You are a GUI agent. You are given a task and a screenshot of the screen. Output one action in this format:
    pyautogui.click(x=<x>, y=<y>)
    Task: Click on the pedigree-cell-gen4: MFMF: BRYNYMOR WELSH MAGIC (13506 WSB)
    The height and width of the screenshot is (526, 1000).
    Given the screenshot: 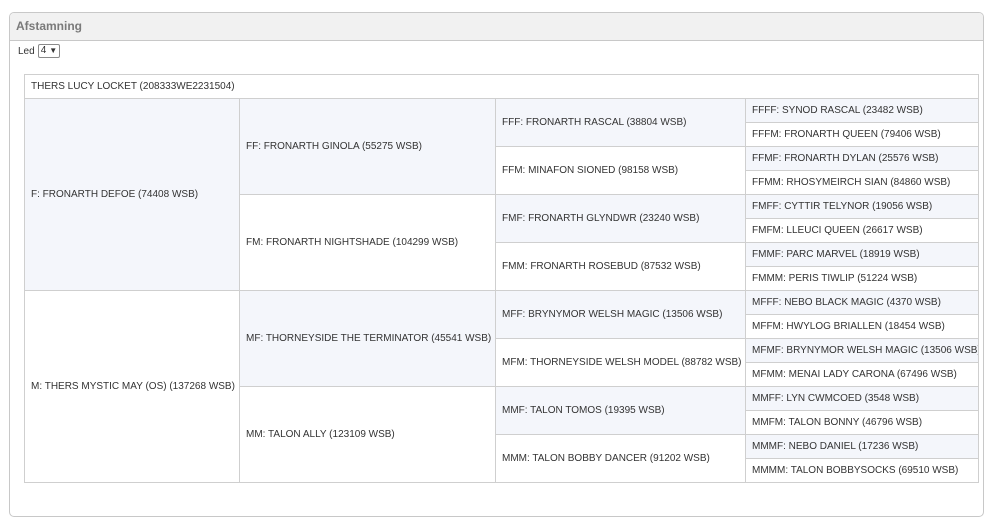 What is the action you would take?
    pyautogui.click(x=862, y=350)
    